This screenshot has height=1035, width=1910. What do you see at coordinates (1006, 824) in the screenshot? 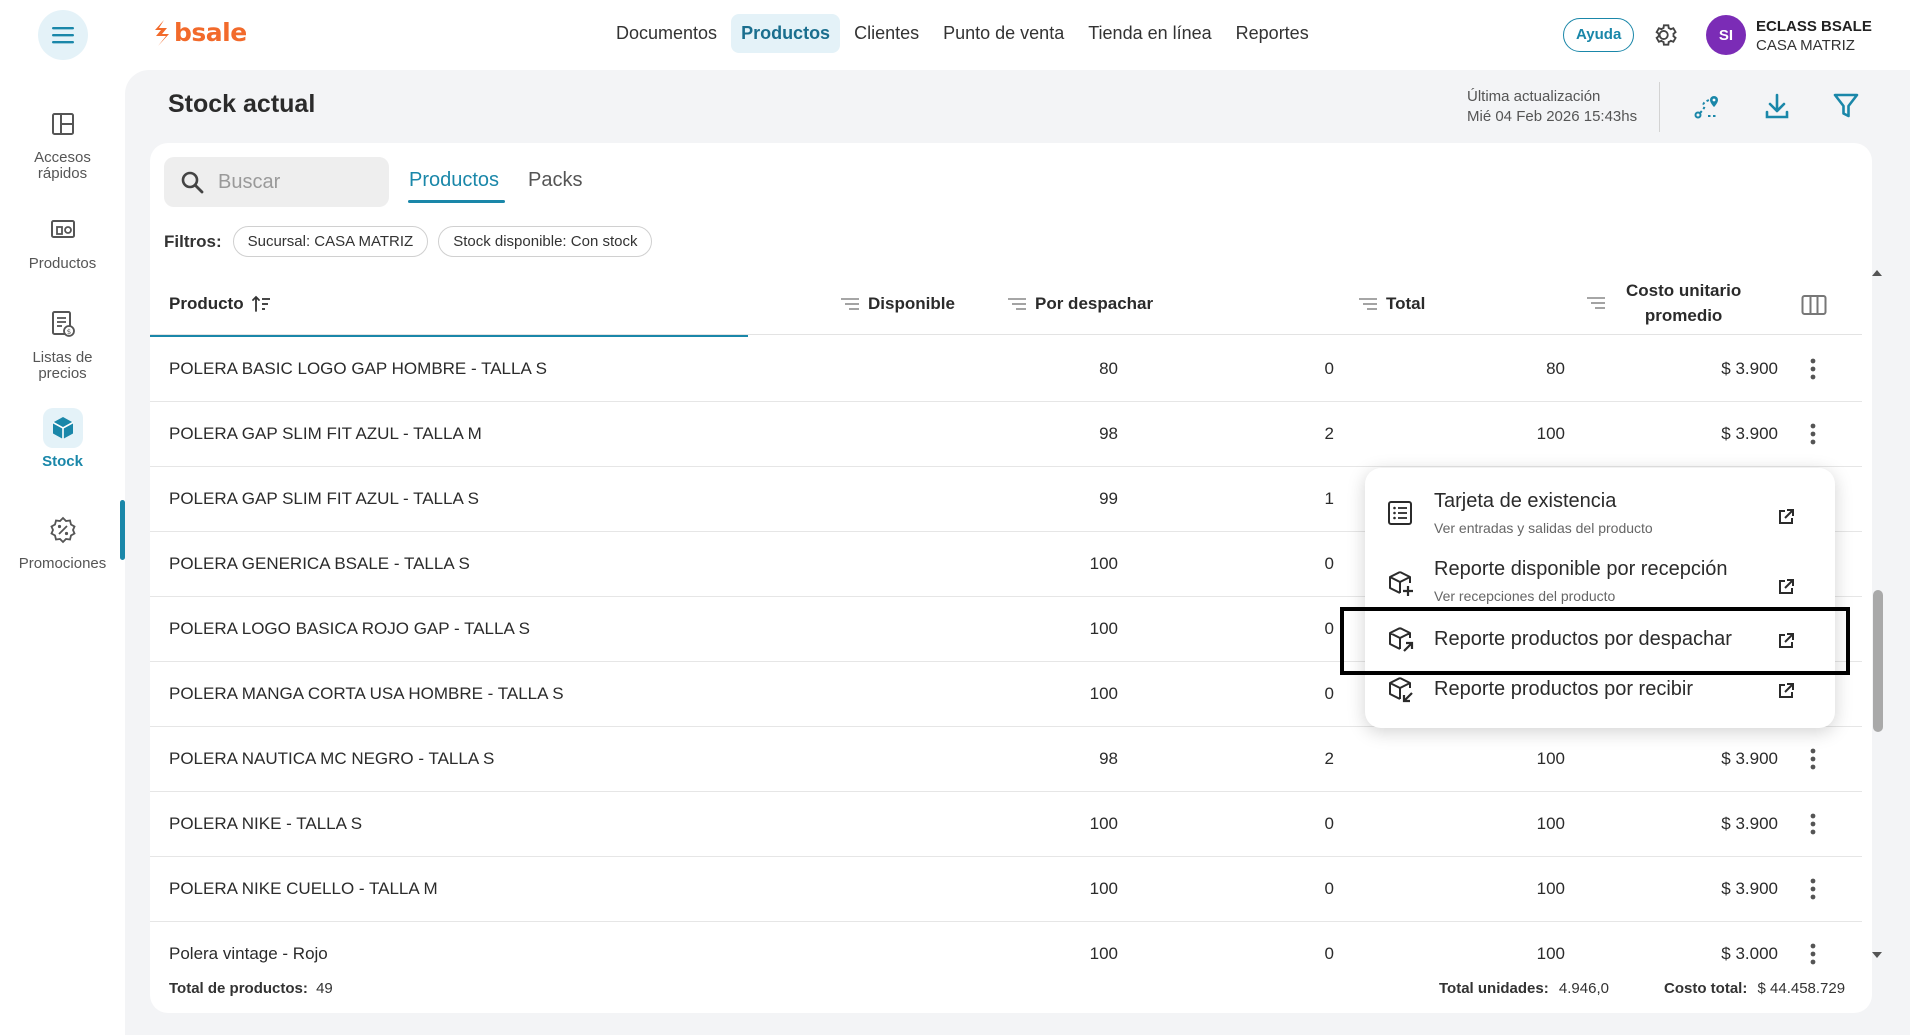
I see `table-row: POLERA NIKE - TALLA S 100 0 100 $ 3.900` at bounding box center [1006, 824].